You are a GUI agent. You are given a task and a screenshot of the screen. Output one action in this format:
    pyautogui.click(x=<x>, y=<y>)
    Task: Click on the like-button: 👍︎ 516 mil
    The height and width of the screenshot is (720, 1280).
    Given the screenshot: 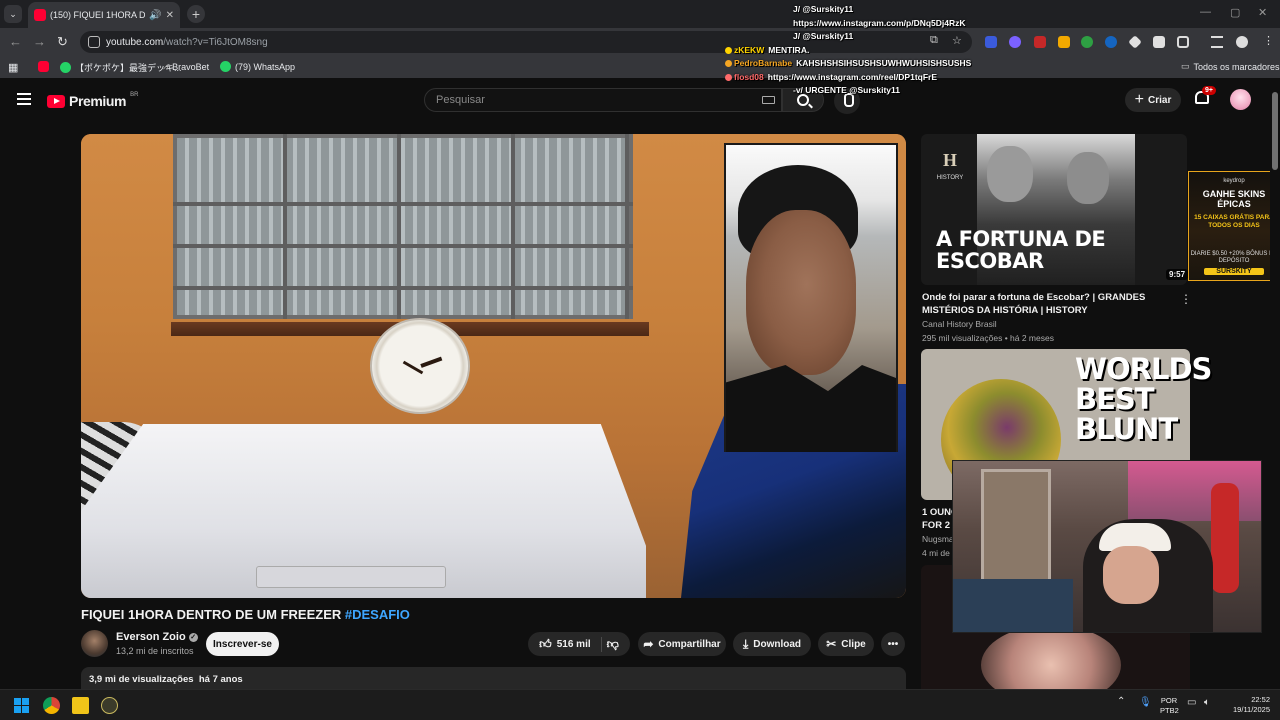 What is the action you would take?
    pyautogui.click(x=570, y=644)
    